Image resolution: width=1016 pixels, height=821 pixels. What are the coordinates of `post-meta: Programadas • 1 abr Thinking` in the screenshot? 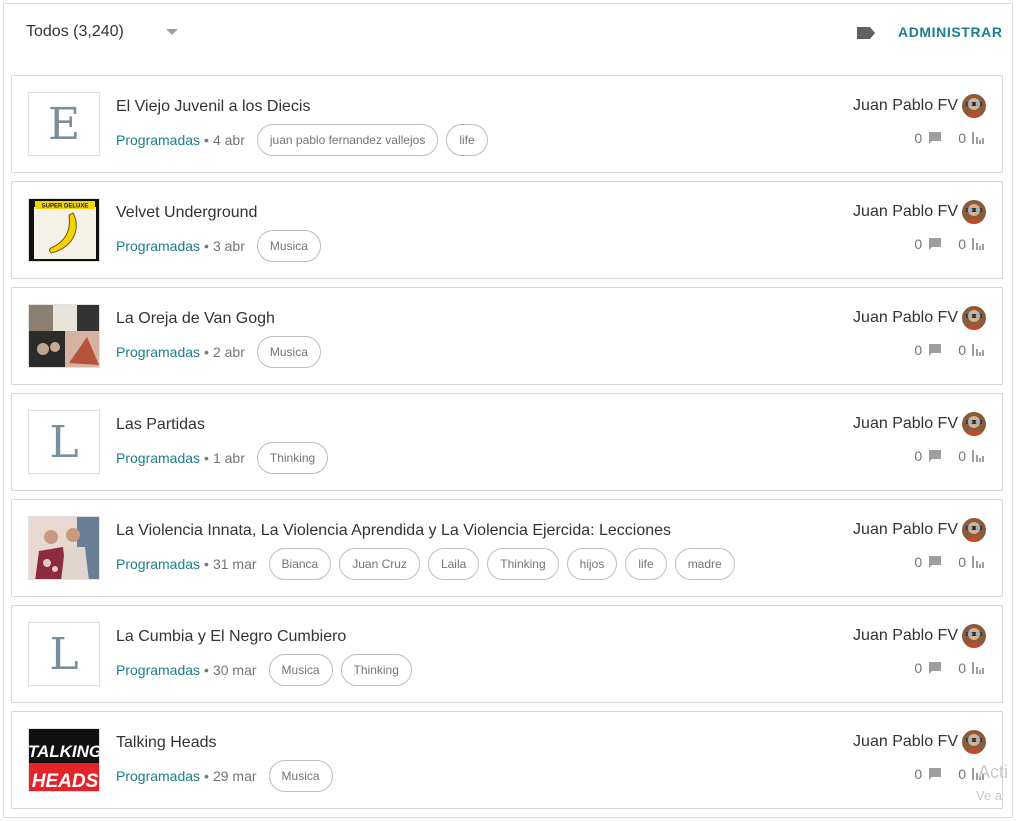 It's located at (226, 458).